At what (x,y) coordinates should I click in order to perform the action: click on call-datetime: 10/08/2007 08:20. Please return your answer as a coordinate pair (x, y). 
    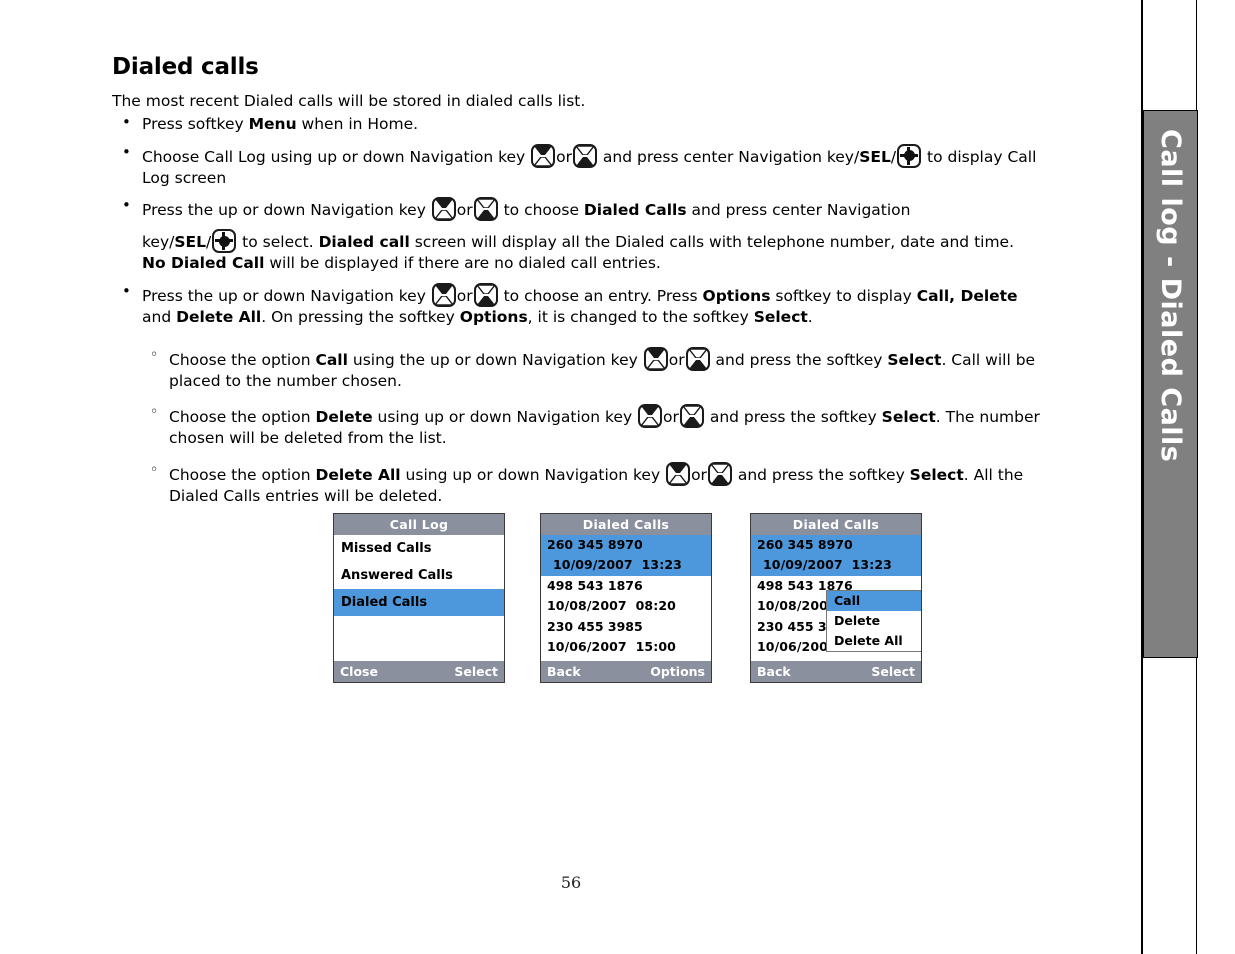
    Looking at the image, I should click on (611, 605).